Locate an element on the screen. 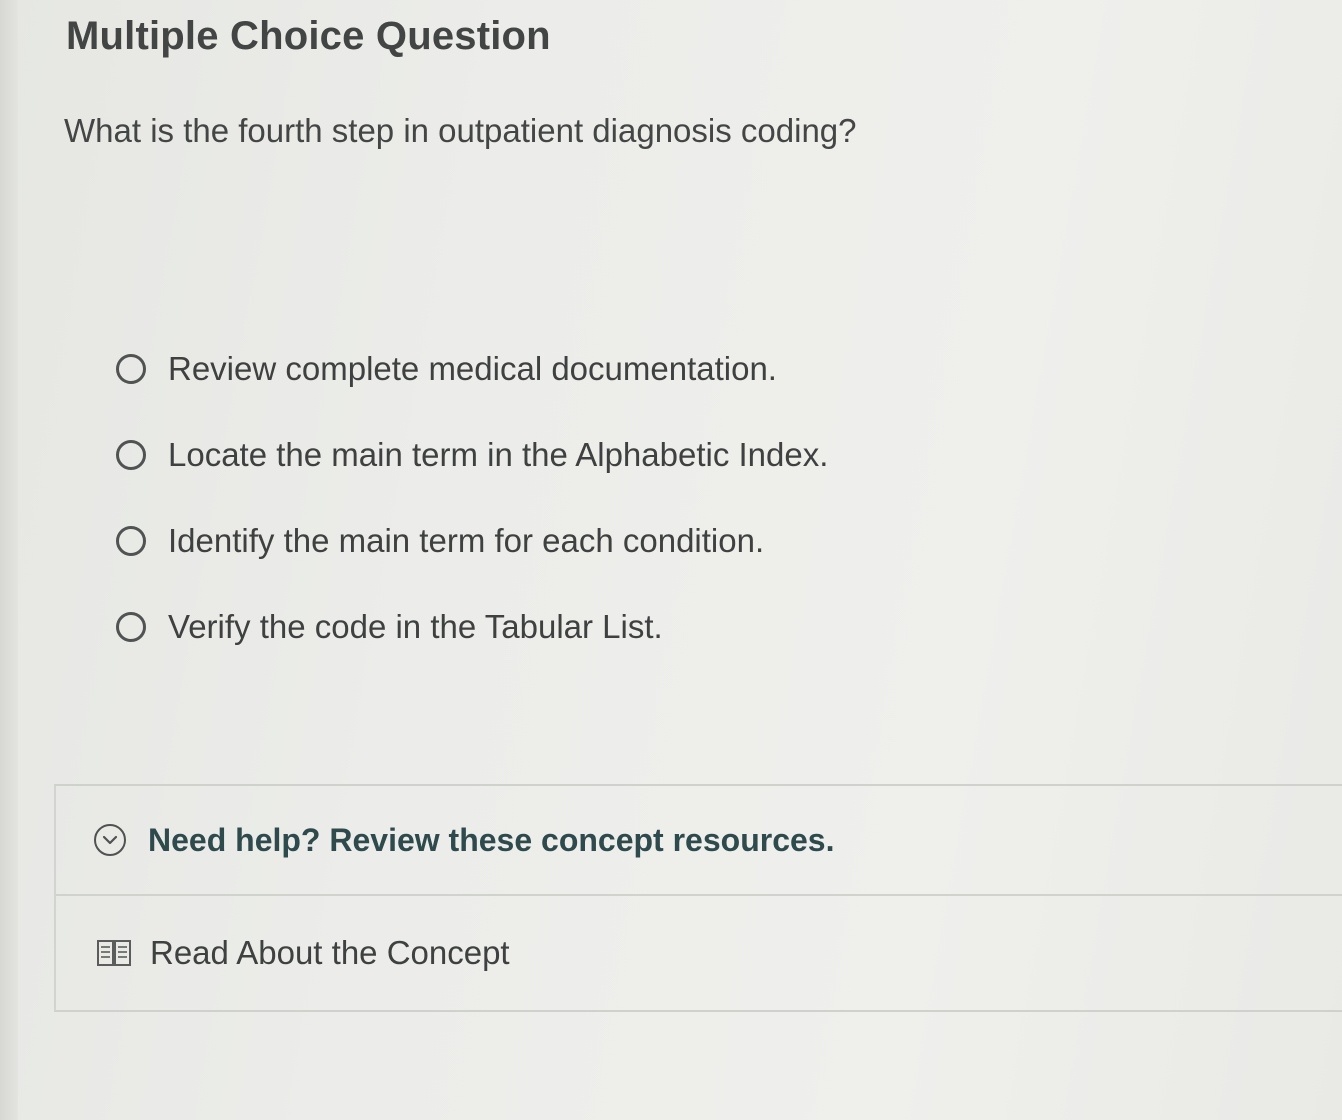 The height and width of the screenshot is (1120, 1342). answer-option-1: Review complete medical documentation. is located at coordinates (566, 369).